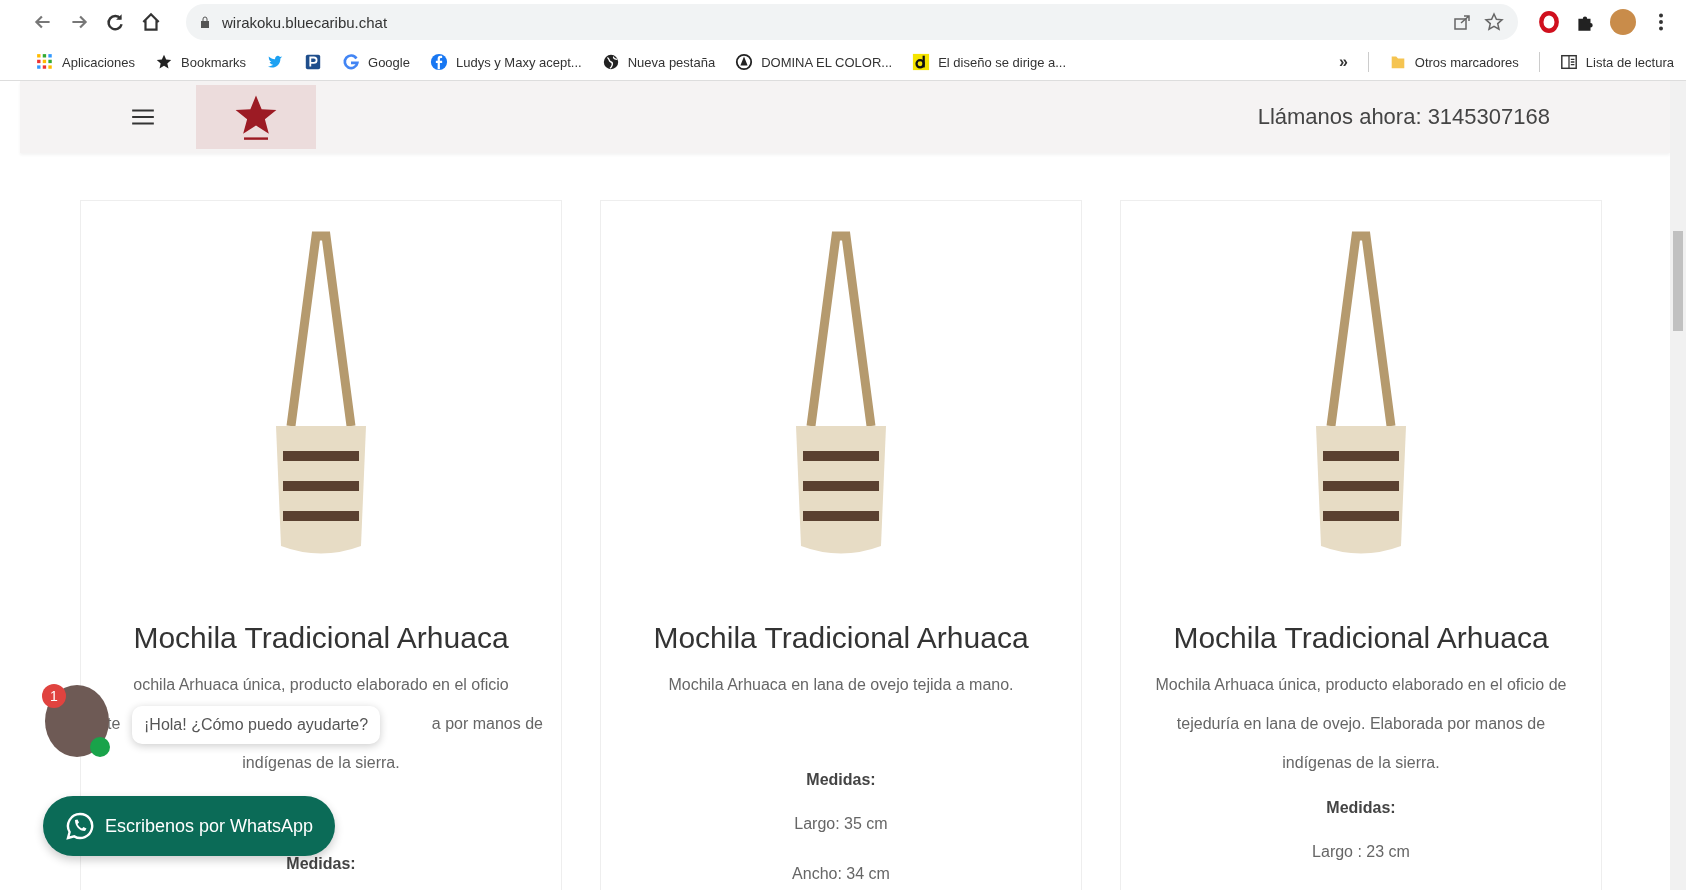  What do you see at coordinates (151, 22) in the screenshot?
I see `home-icon` at bounding box center [151, 22].